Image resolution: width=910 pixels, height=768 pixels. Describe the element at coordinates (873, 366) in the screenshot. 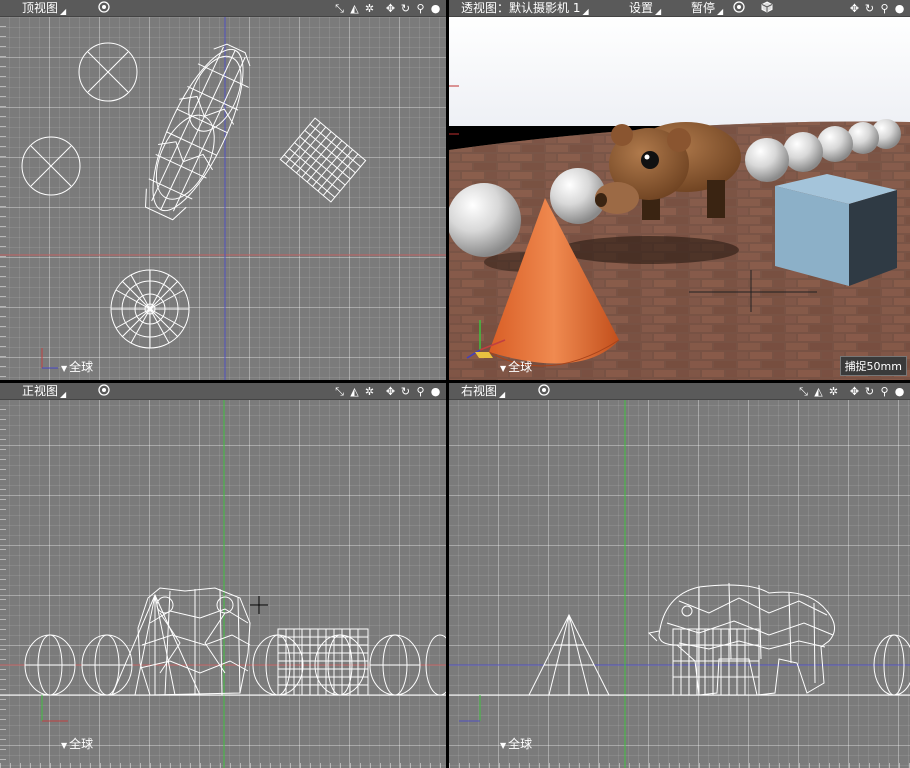

I see `capture-lens-badge: 捕捉50mm` at that location.